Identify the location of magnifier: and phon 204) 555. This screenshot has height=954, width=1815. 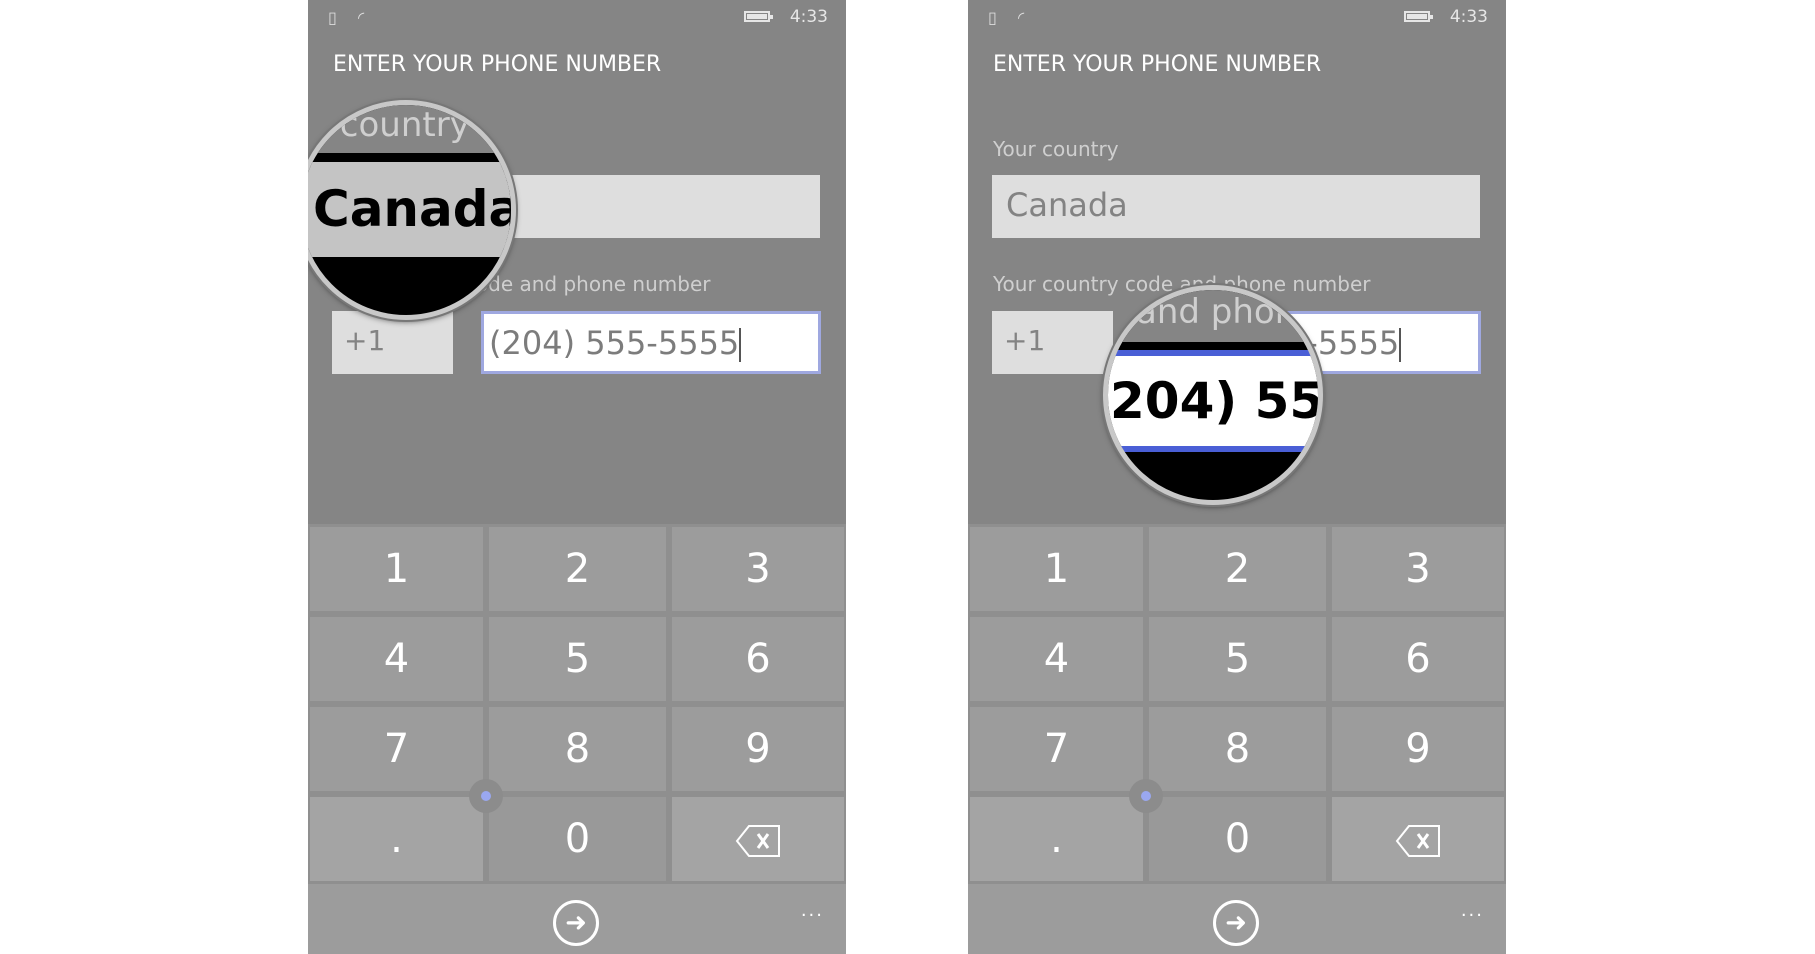
(1213, 395).